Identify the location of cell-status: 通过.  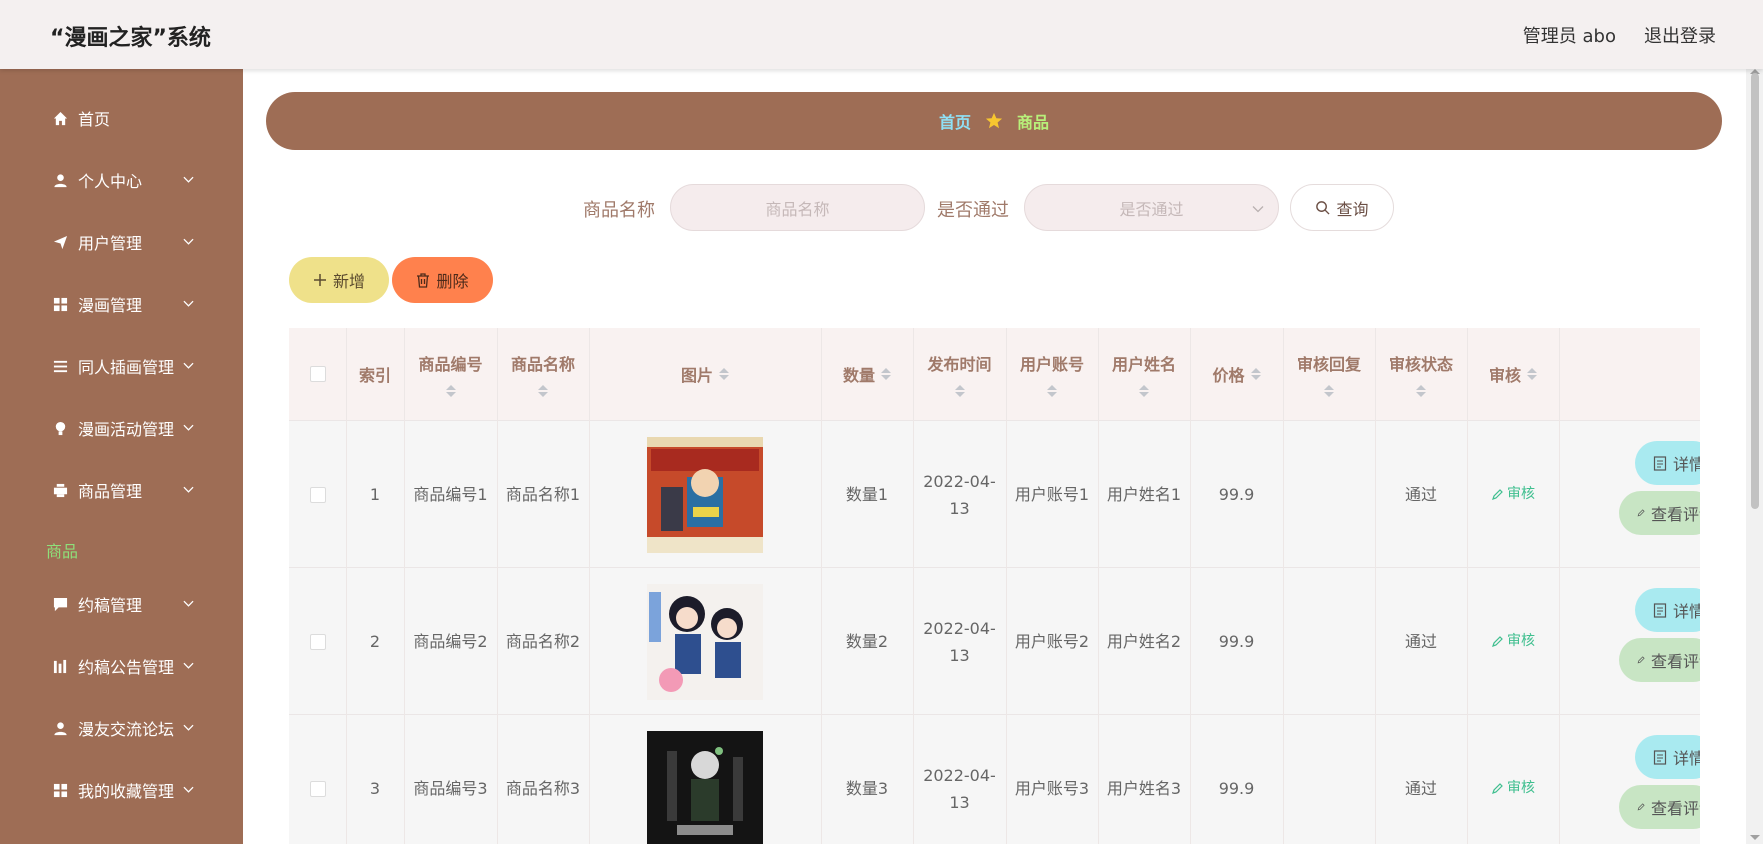
(1420, 641).